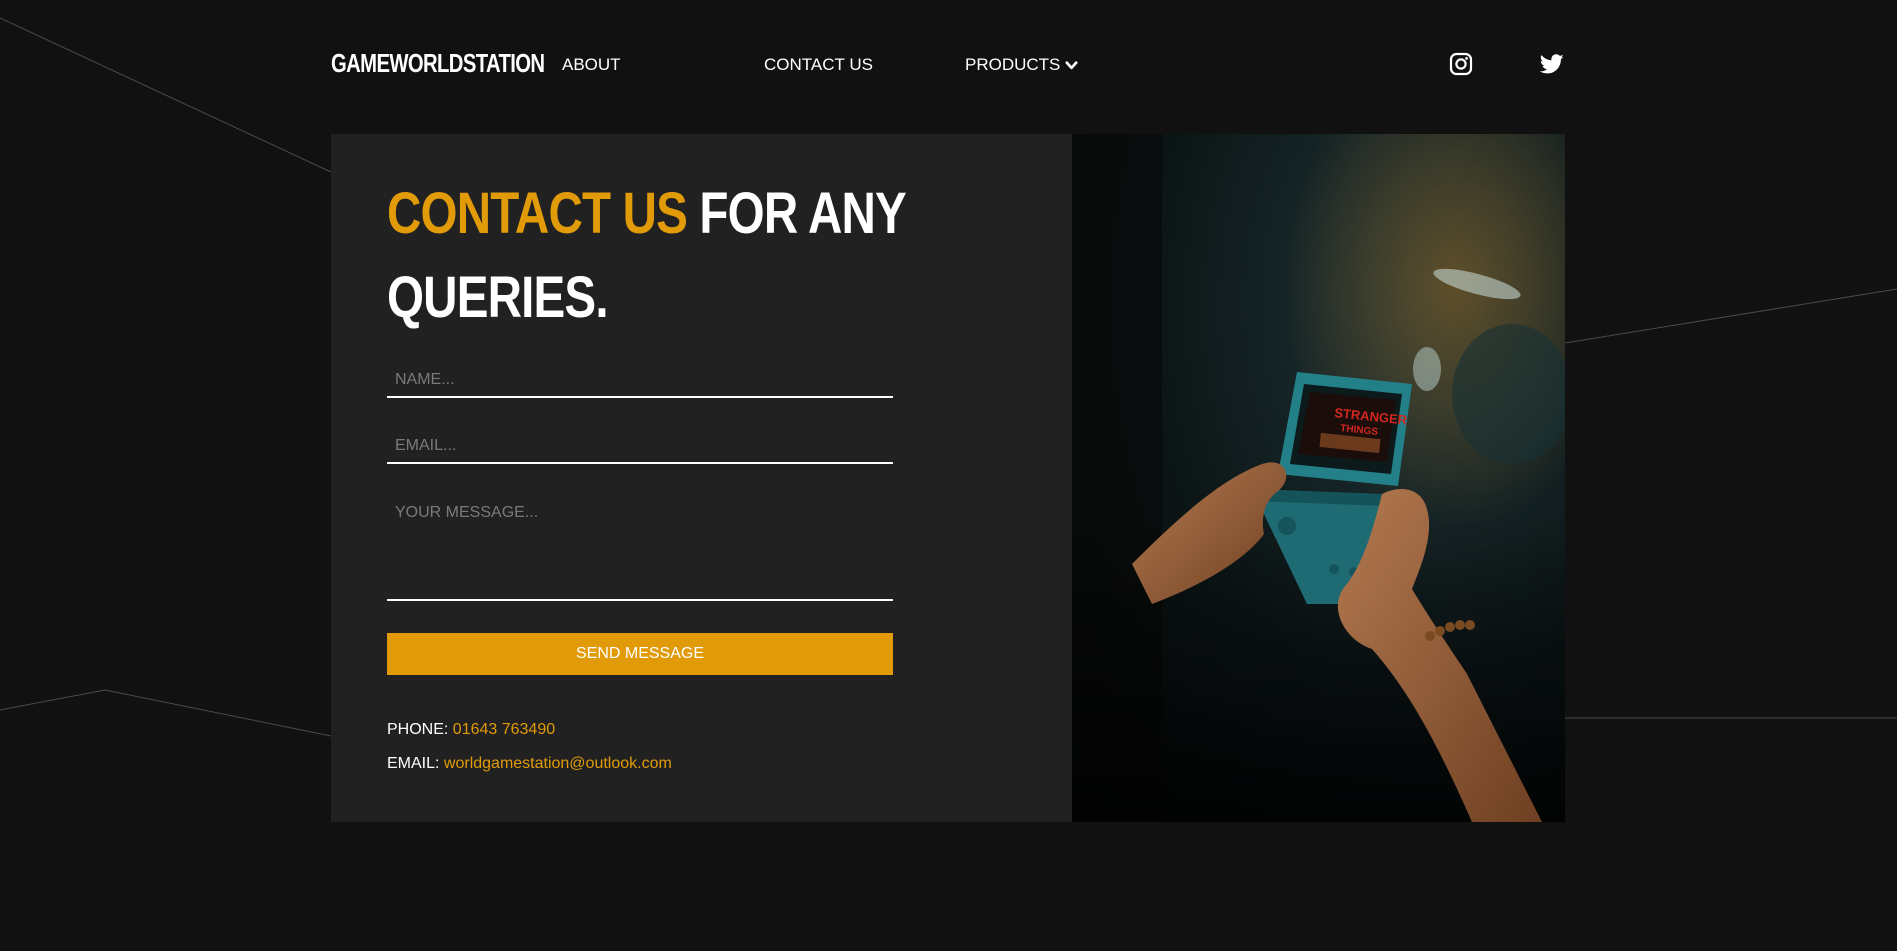 The width and height of the screenshot is (1897, 951). Describe the element at coordinates (504, 729) in the screenshot. I see `phone-link: 01643 763490` at that location.